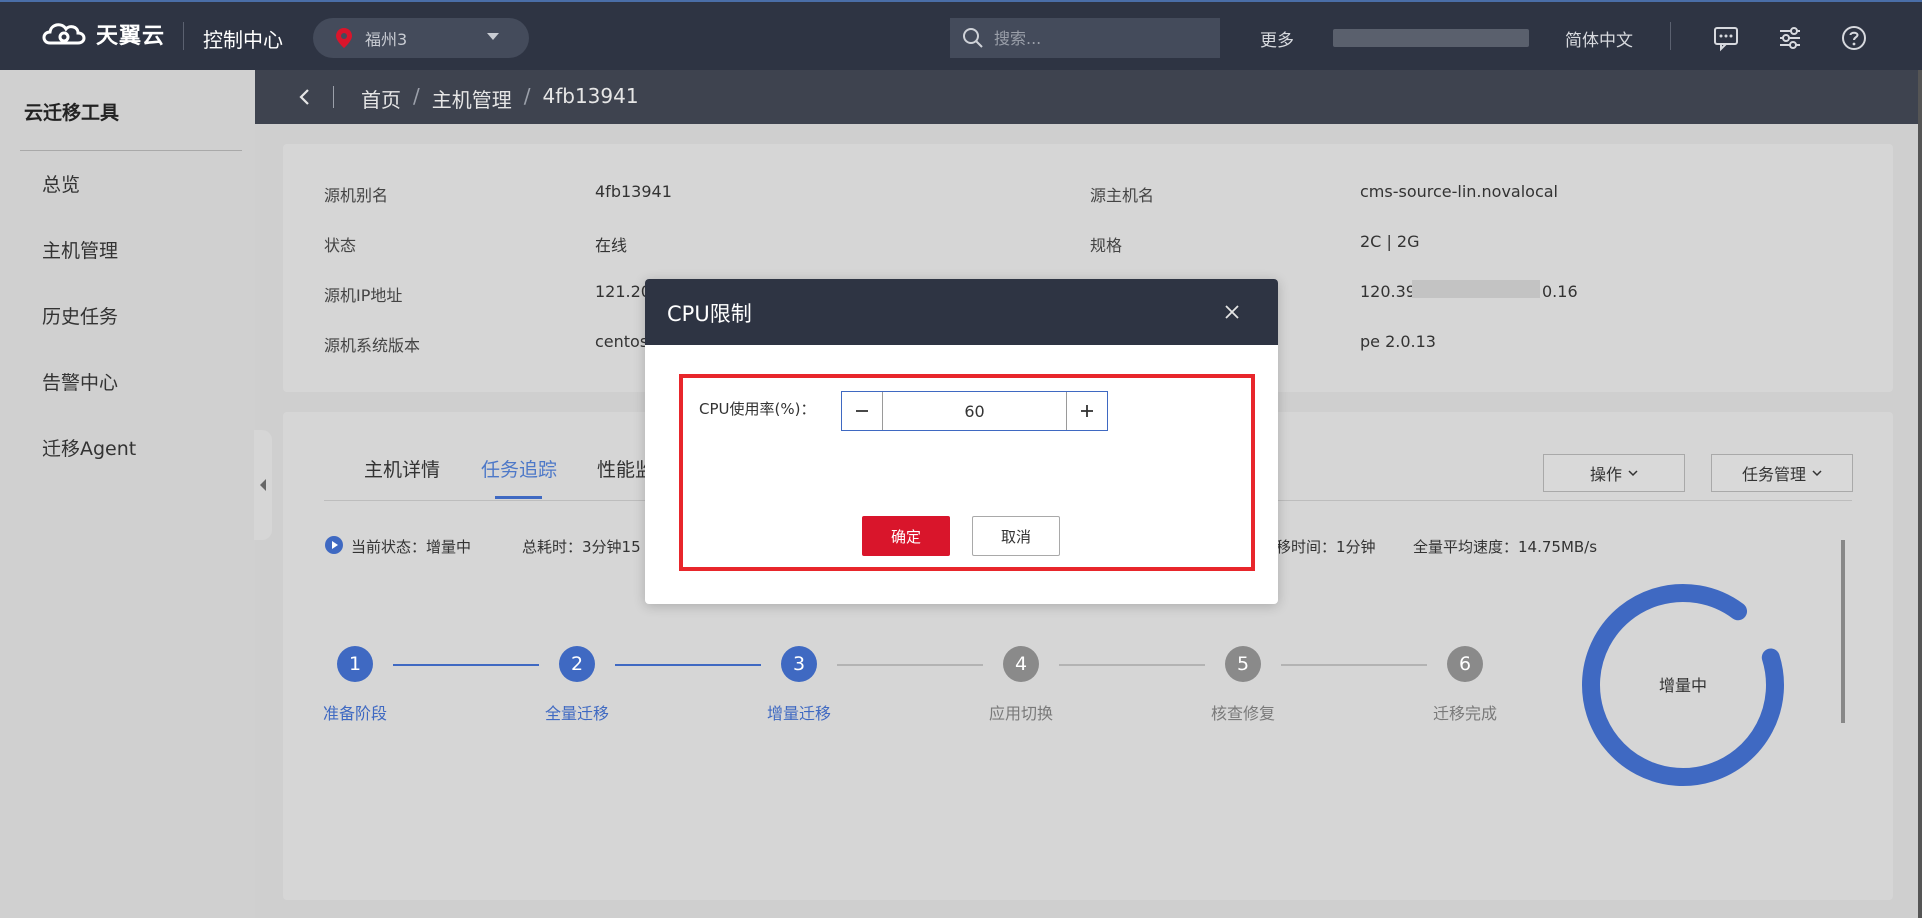  I want to click on sidebar-item-alert-center: 告警中心, so click(80, 381).